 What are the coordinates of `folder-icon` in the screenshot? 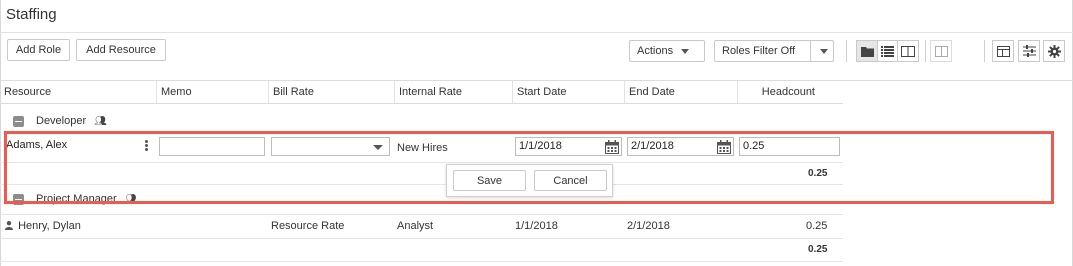 It's located at (867, 51).